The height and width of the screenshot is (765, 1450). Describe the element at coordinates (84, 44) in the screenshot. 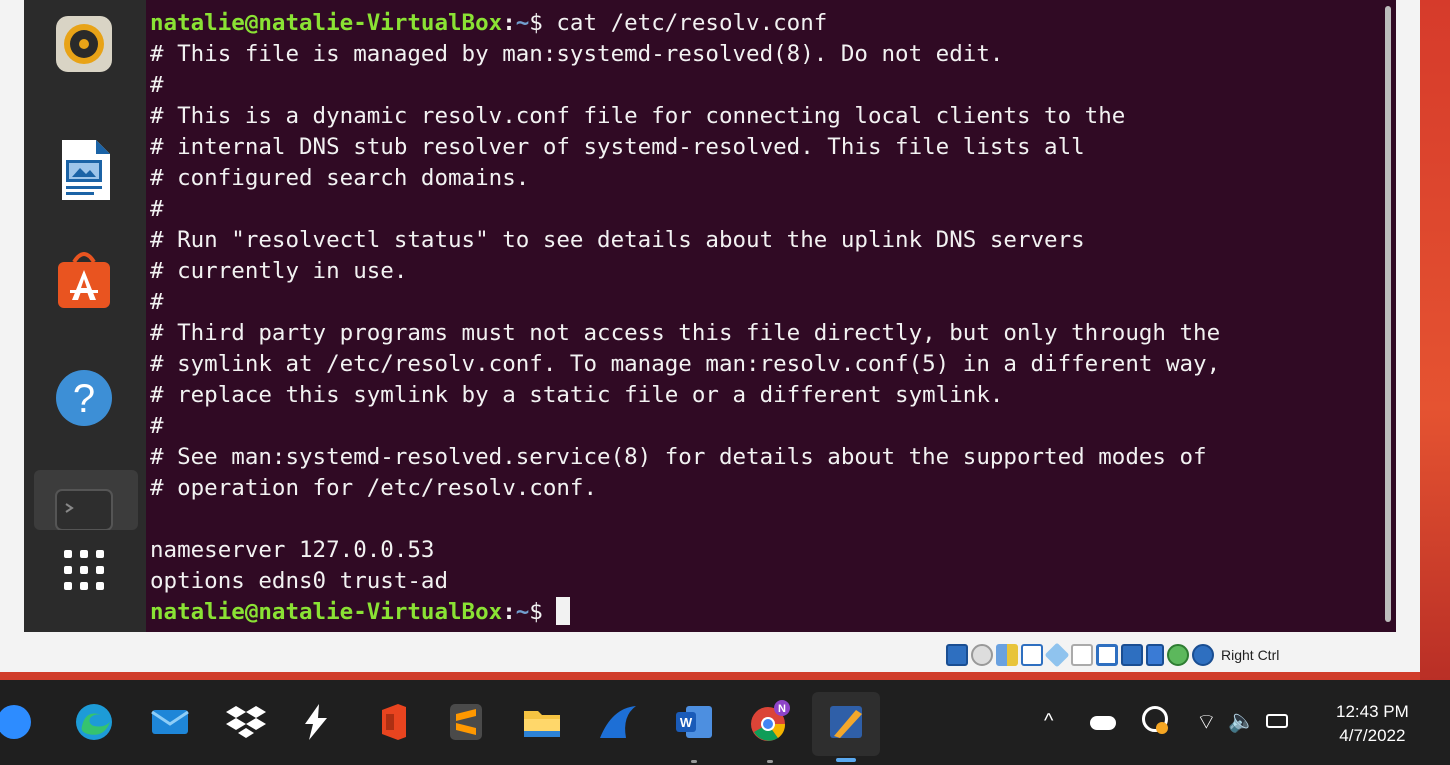

I see `rhythmbox-icon` at that location.